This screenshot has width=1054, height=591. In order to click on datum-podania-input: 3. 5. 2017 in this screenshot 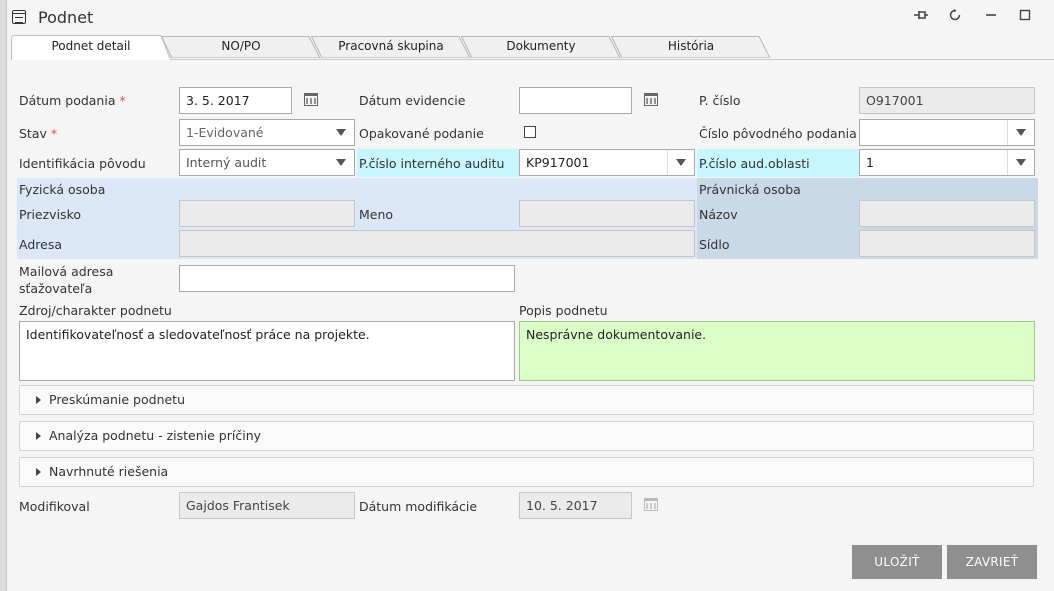, I will do `click(235, 100)`.